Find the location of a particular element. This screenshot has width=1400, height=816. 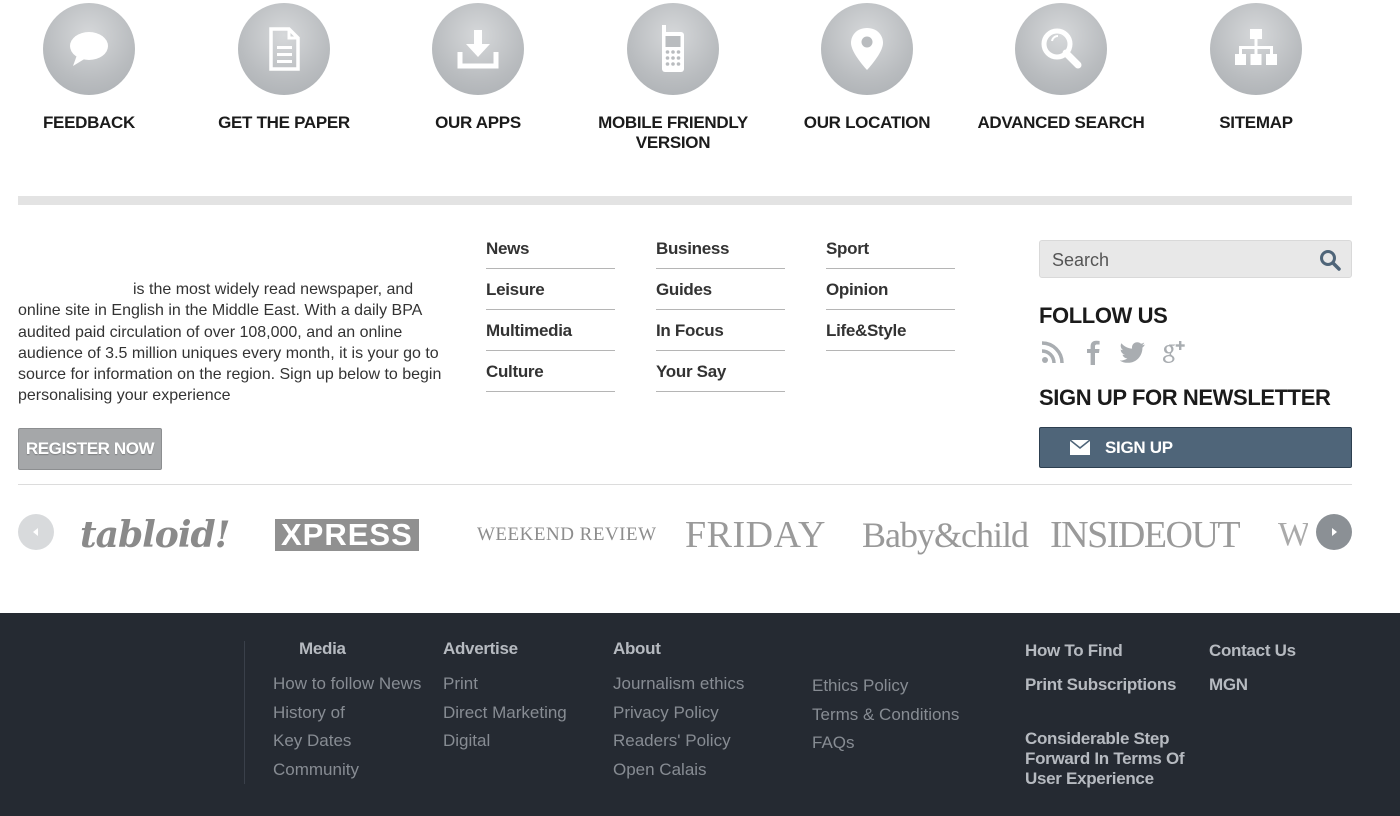

section-link-opinion: Opinion is located at coordinates (890, 289).